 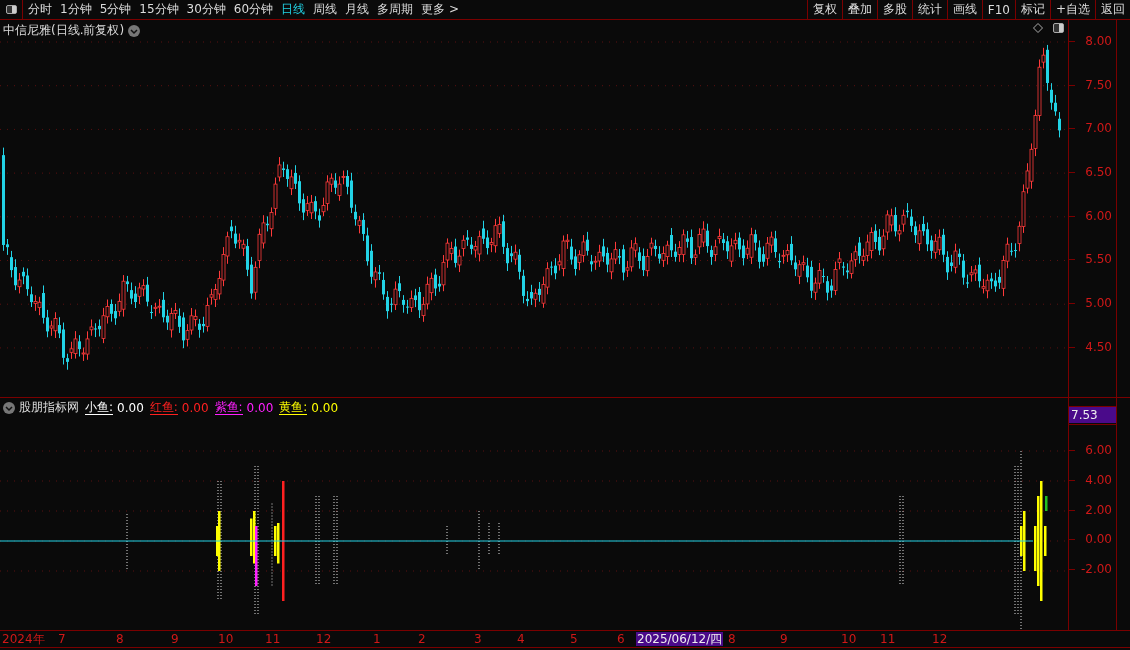 I want to click on period-tab: 日线, so click(x=293, y=9).